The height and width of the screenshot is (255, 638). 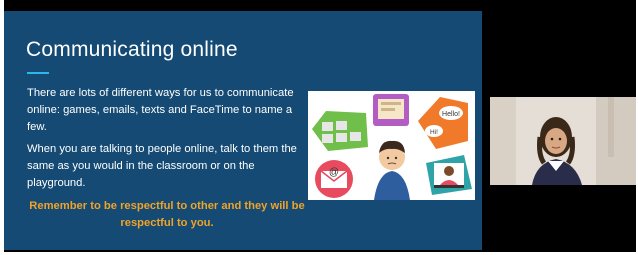 What do you see at coordinates (392, 170) in the screenshot?
I see `thinking-boy-icon` at bounding box center [392, 170].